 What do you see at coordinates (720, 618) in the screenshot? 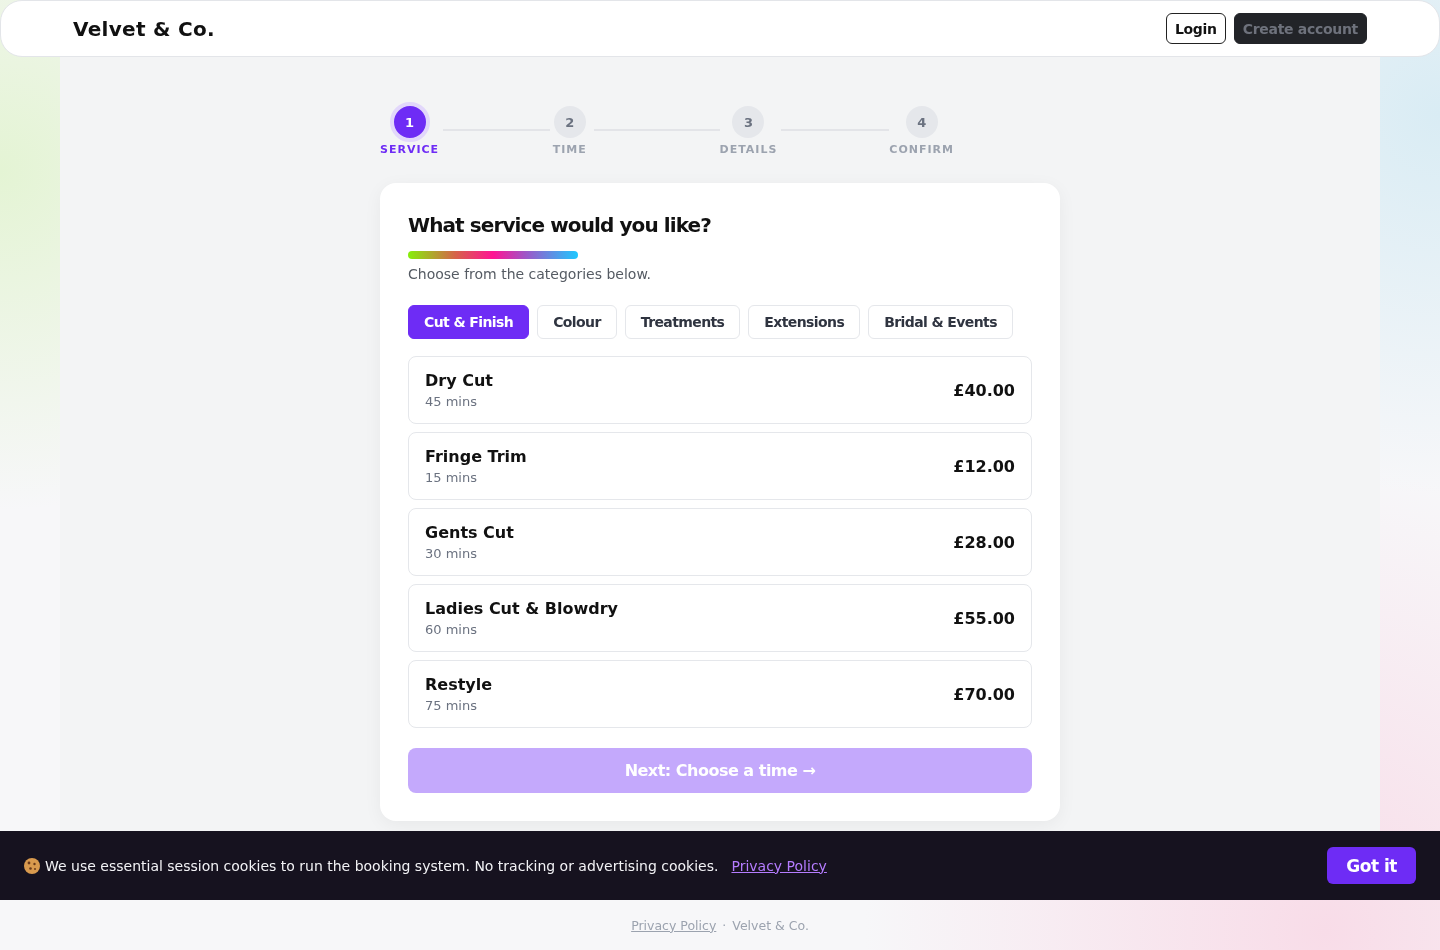
I see `service-option: Ladies Cut & Blowdry 60 mins £55.00` at bounding box center [720, 618].